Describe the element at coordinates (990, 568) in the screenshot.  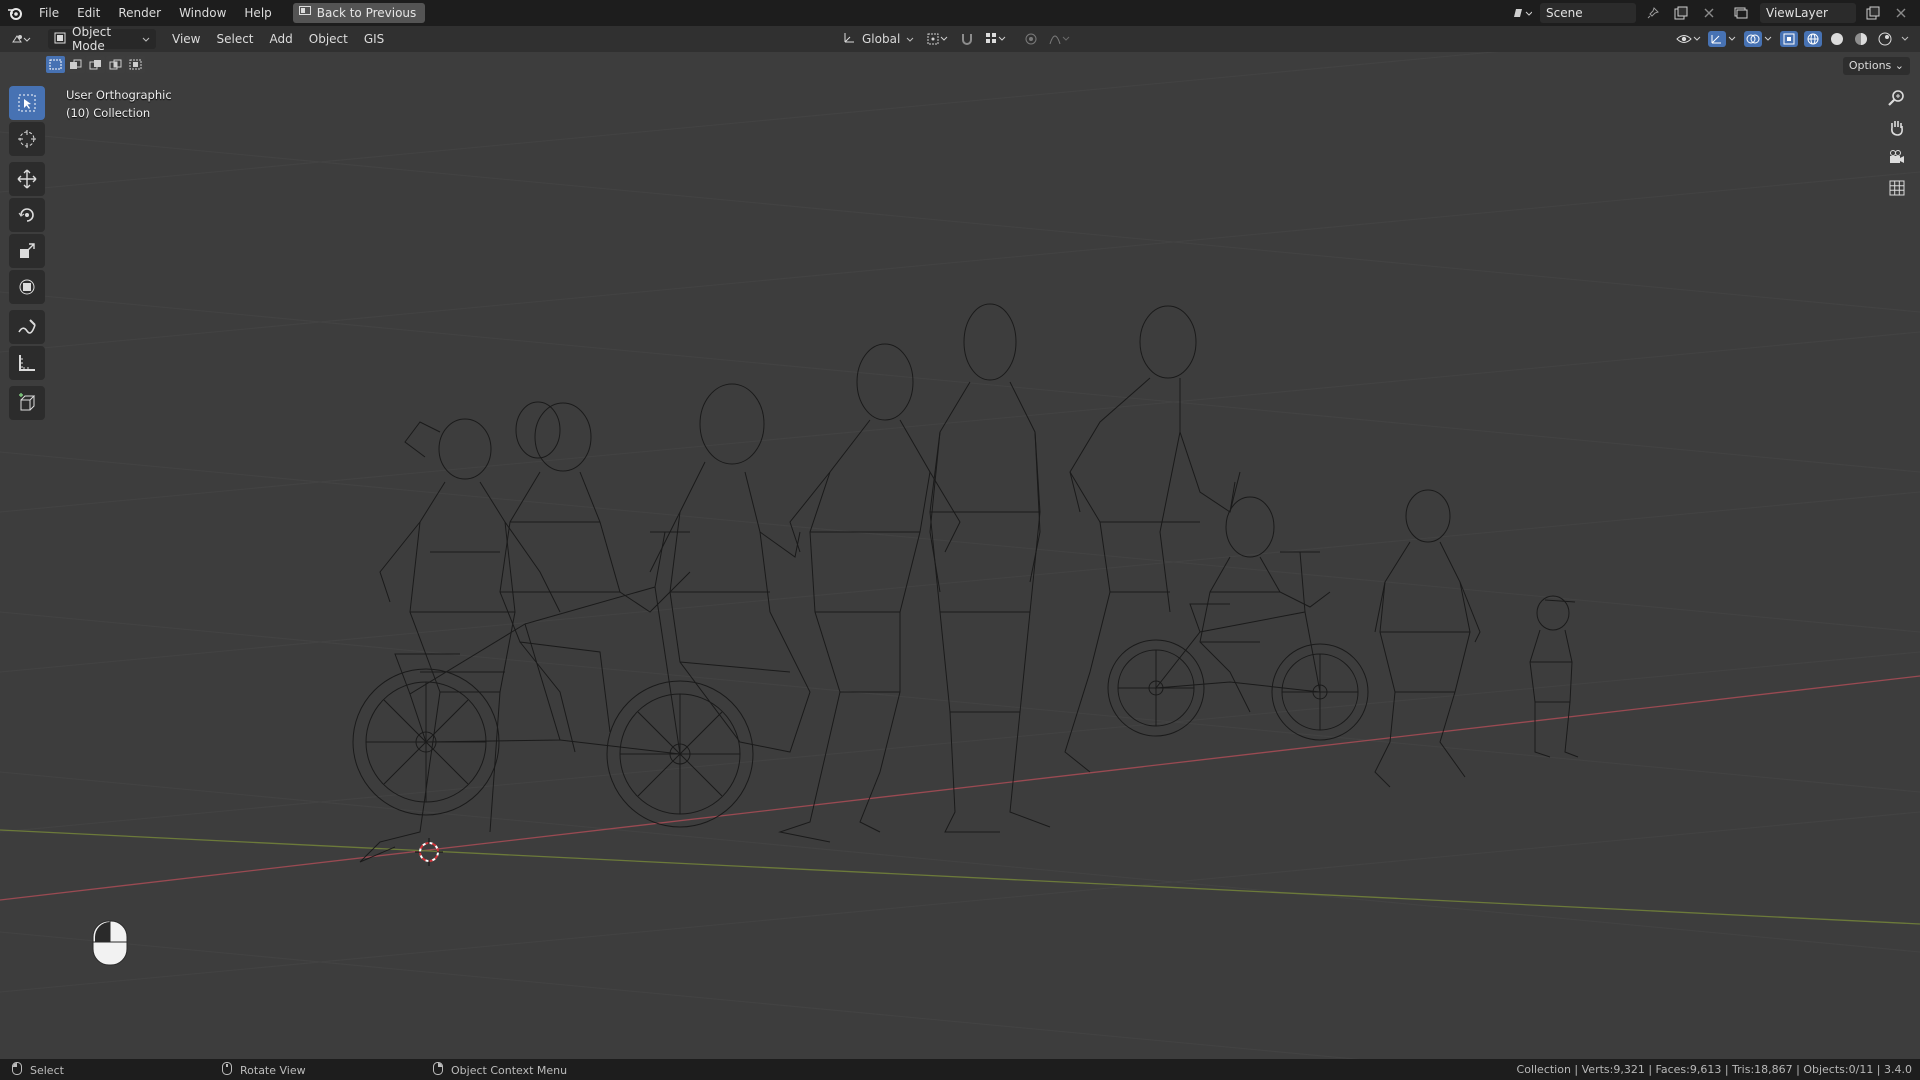
I see `figure-standing-man` at that location.